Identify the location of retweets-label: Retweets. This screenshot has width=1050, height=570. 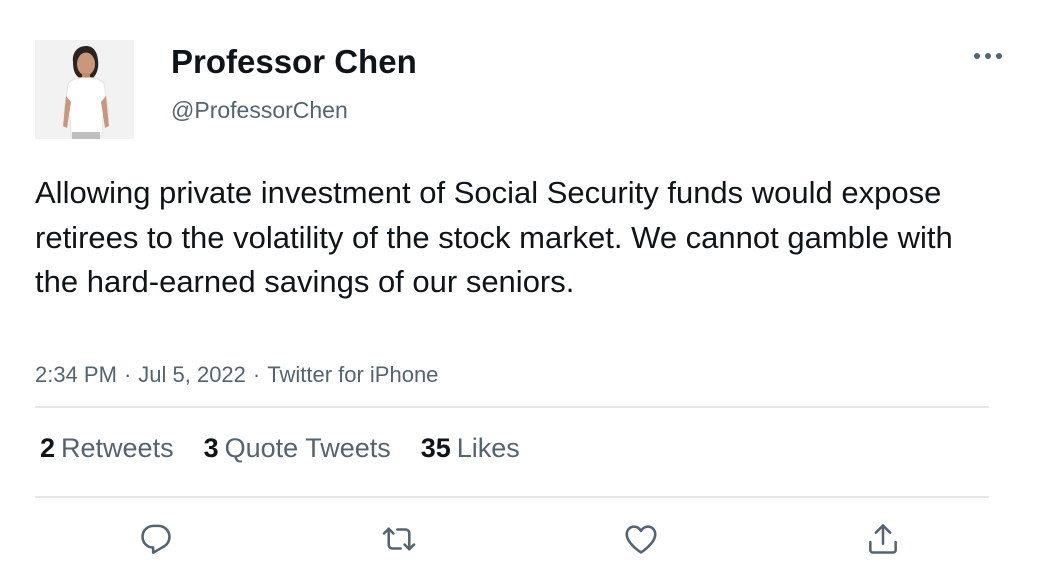
(117, 448).